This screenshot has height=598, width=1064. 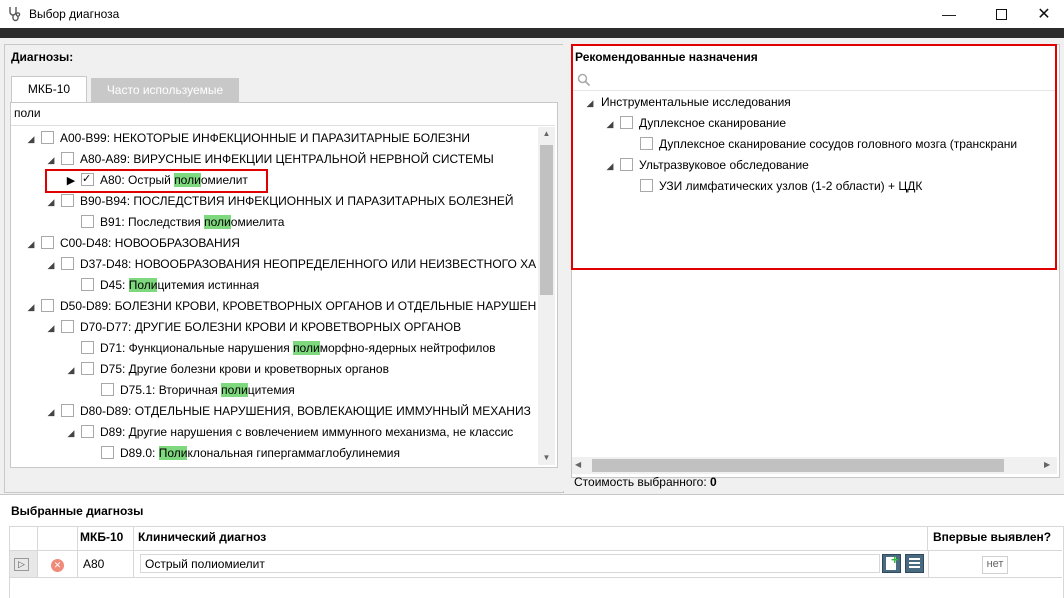 What do you see at coordinates (510, 563) in the screenshot?
I see `clinical-diagnosis-input: Острый полиомиелит` at bounding box center [510, 563].